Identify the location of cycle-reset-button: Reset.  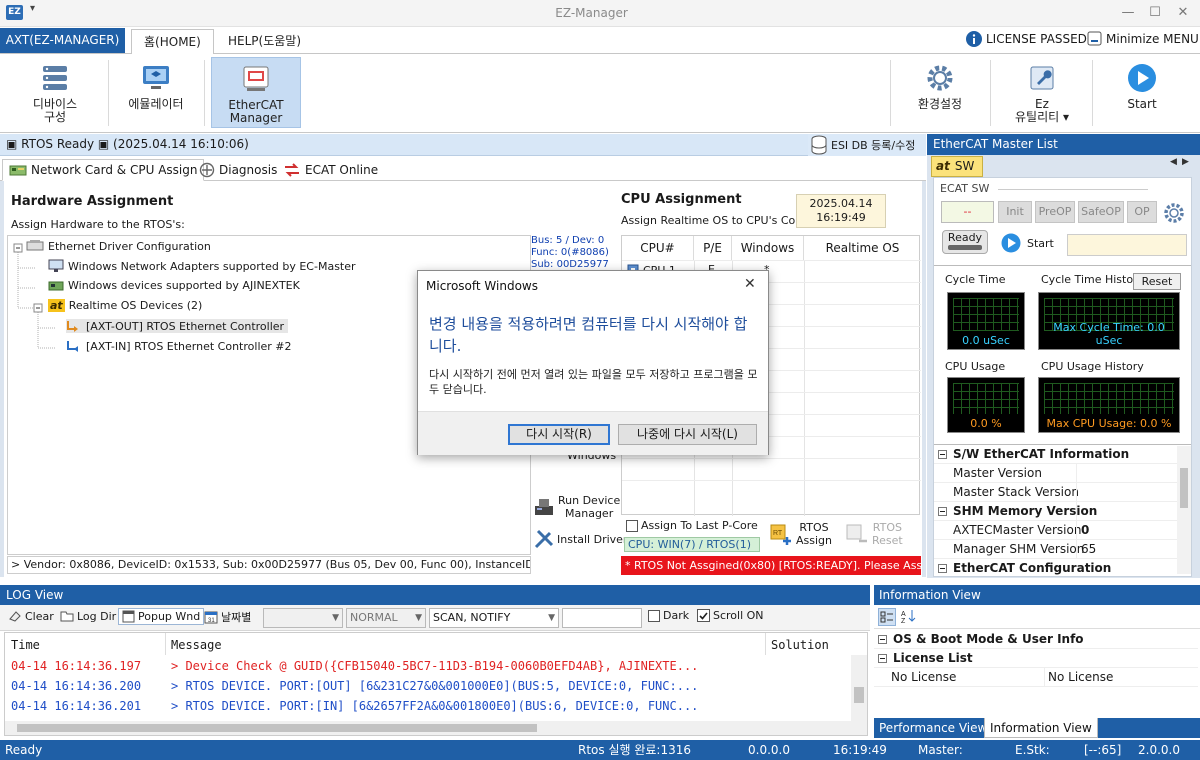
(1157, 281).